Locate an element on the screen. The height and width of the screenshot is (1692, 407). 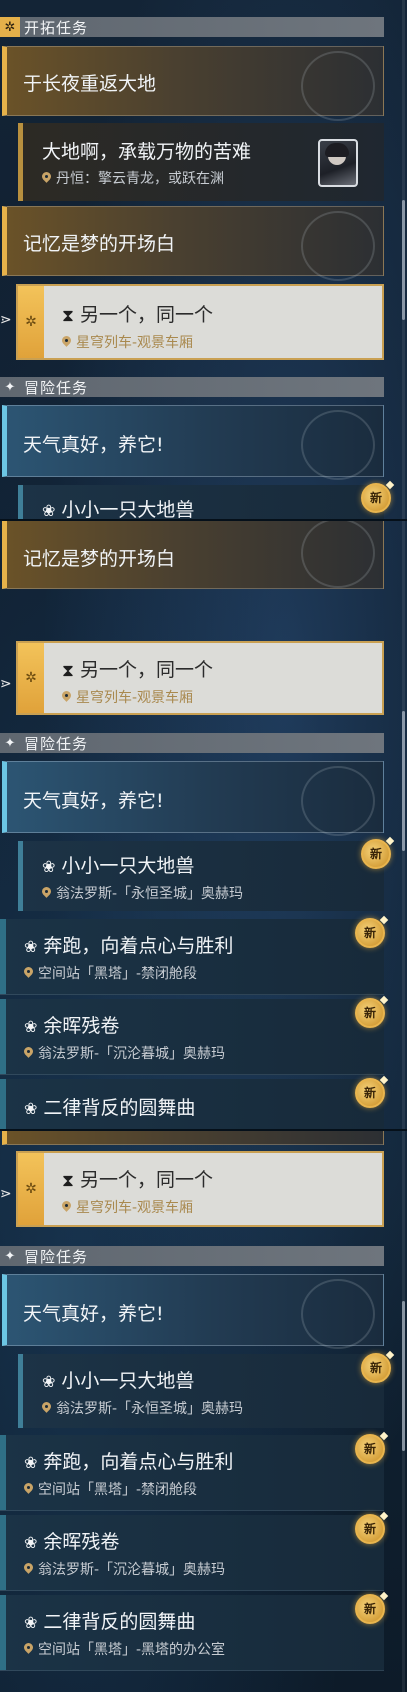
quest-location-row: 丹恒：擎云青龙，或跃在渊 is located at coordinates (133, 178).